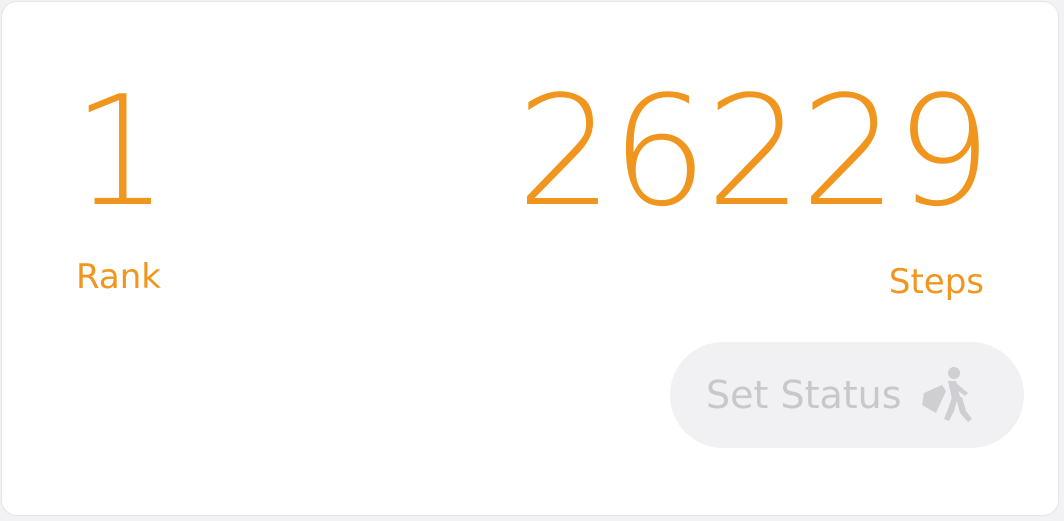  Describe the element at coordinates (118, 277) in the screenshot. I see `rank-label: Rank` at that location.